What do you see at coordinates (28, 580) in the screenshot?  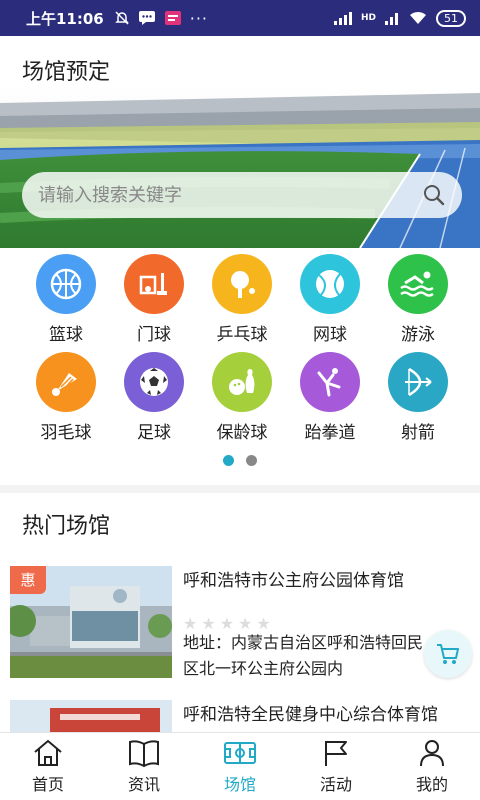 I see `discount-badge: 惠` at bounding box center [28, 580].